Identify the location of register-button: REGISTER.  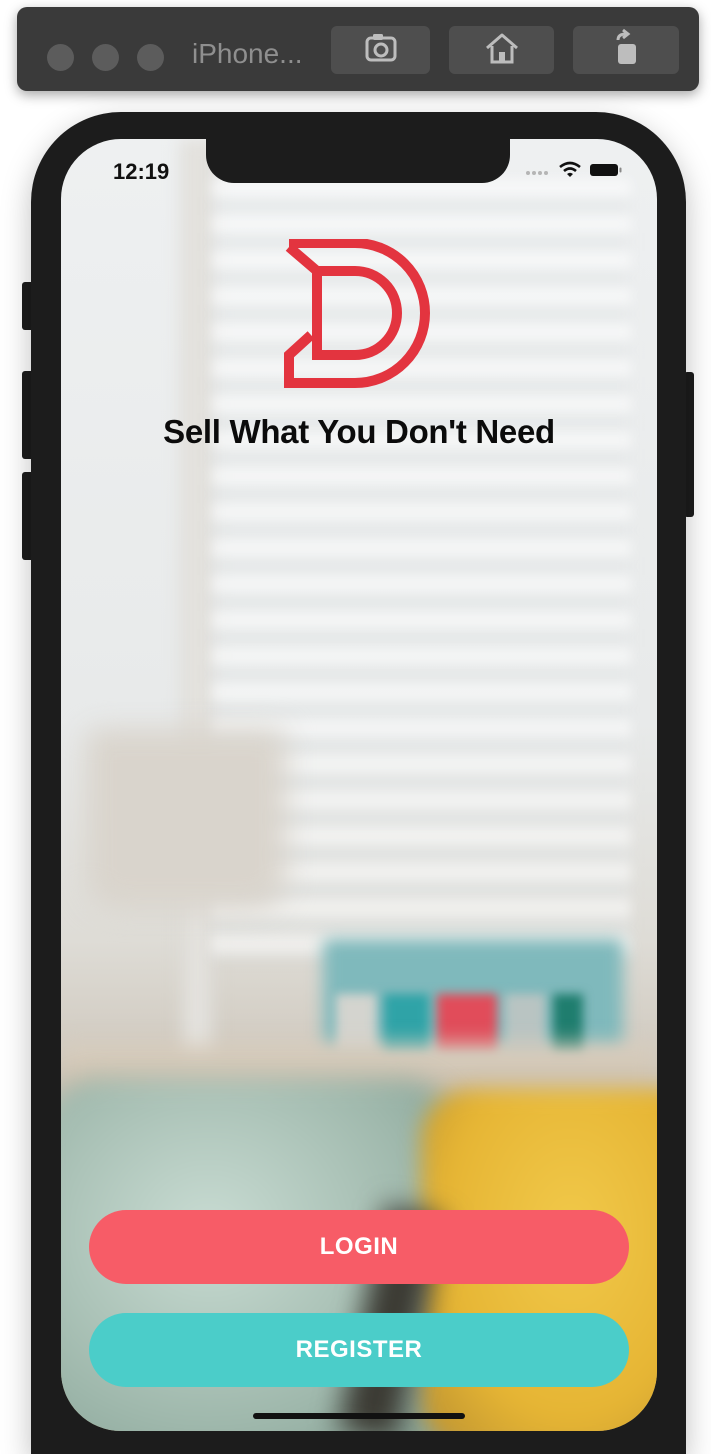
(359, 1350).